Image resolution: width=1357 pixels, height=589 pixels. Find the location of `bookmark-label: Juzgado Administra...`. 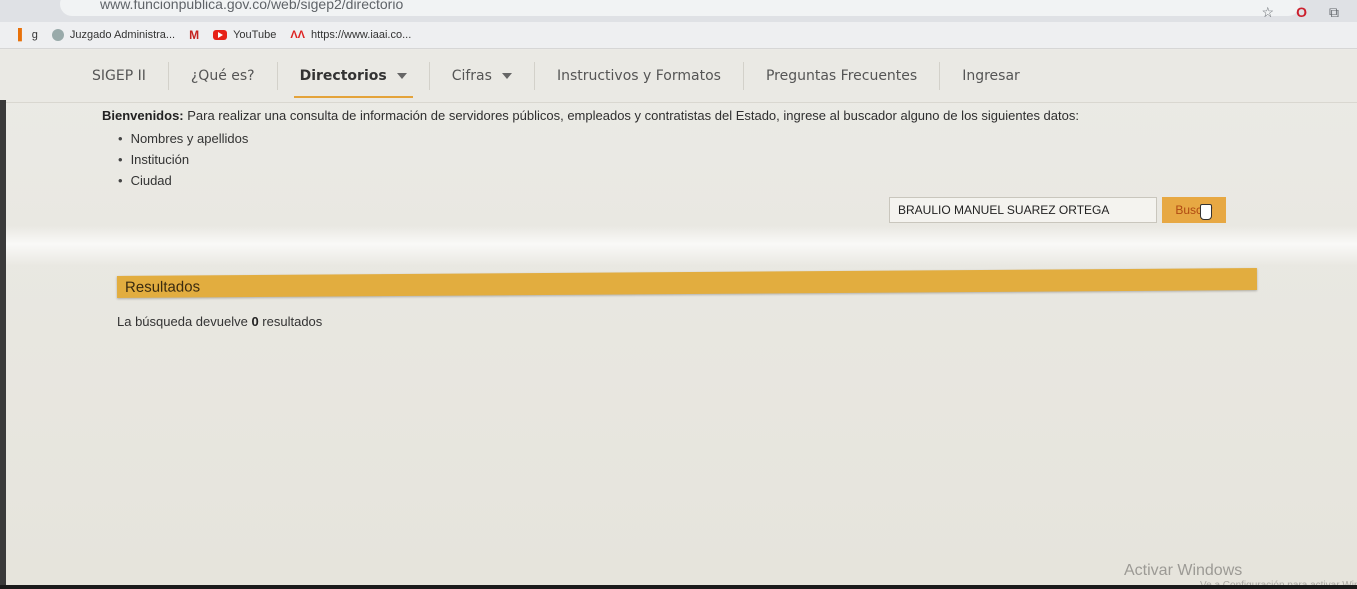

bookmark-label: Juzgado Administra... is located at coordinates (122, 35).